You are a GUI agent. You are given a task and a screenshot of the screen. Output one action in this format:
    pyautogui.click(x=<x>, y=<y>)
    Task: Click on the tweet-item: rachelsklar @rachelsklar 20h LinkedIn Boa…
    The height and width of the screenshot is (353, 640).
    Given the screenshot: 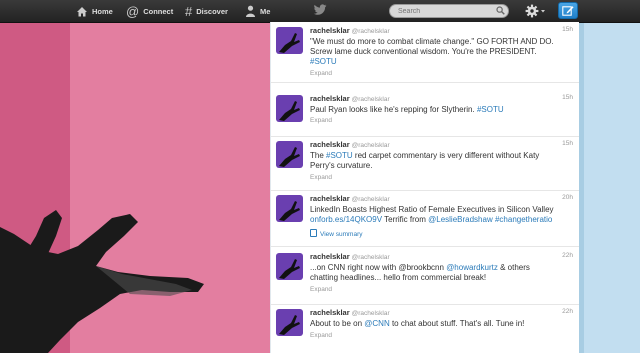 What is the action you would take?
    pyautogui.click(x=425, y=218)
    